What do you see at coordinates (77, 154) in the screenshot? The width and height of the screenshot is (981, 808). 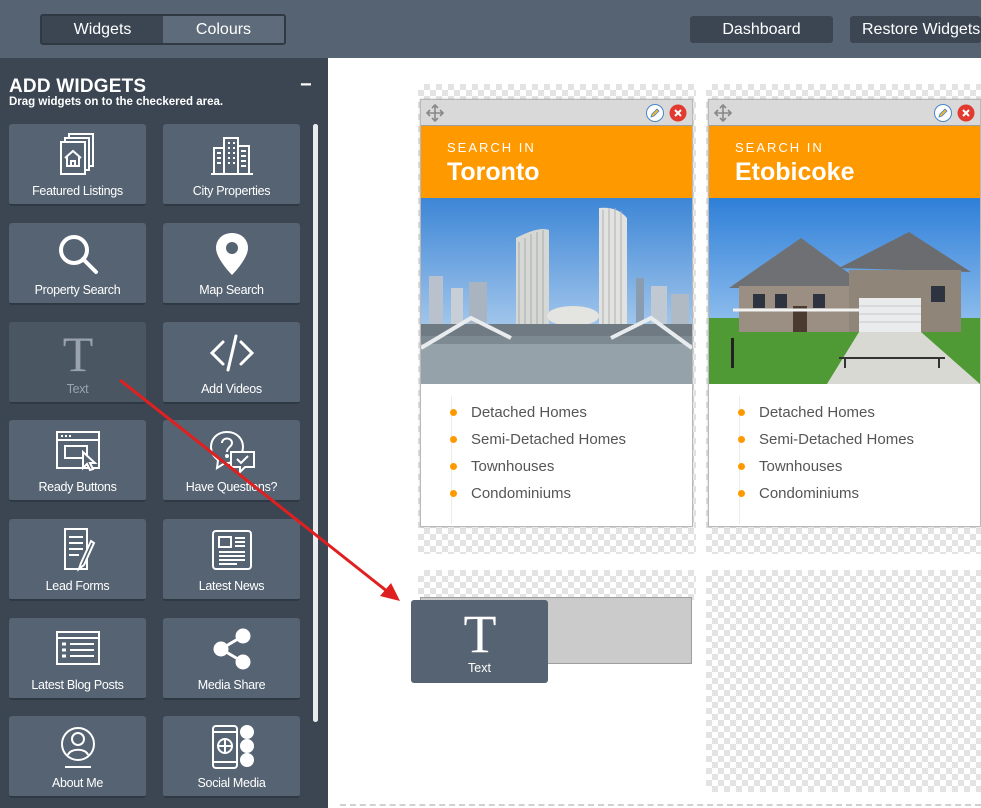 I see `featured-listings-icon` at bounding box center [77, 154].